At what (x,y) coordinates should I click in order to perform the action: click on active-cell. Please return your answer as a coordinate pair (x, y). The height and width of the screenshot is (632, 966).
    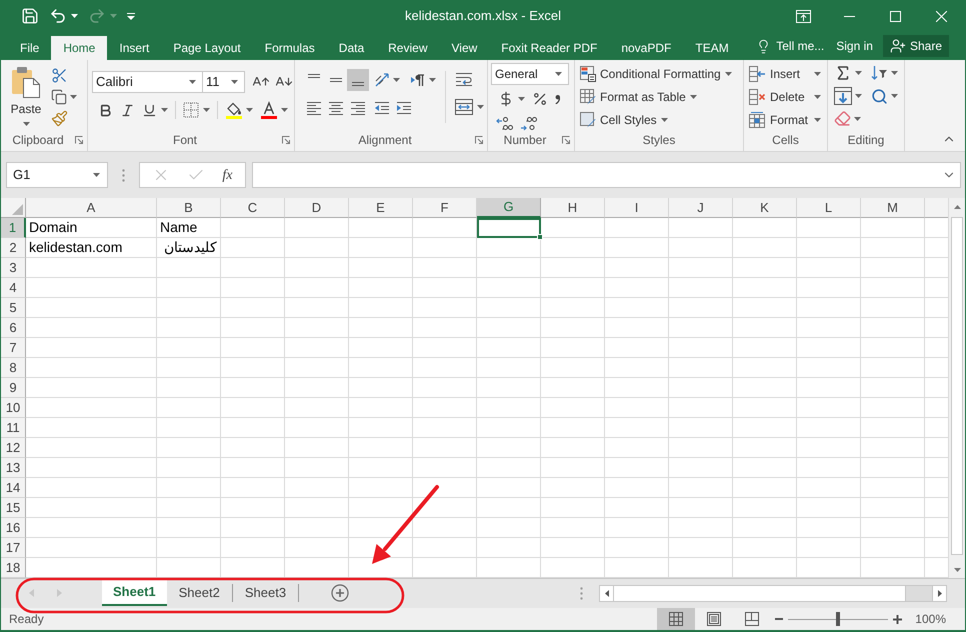
    Looking at the image, I should click on (509, 228).